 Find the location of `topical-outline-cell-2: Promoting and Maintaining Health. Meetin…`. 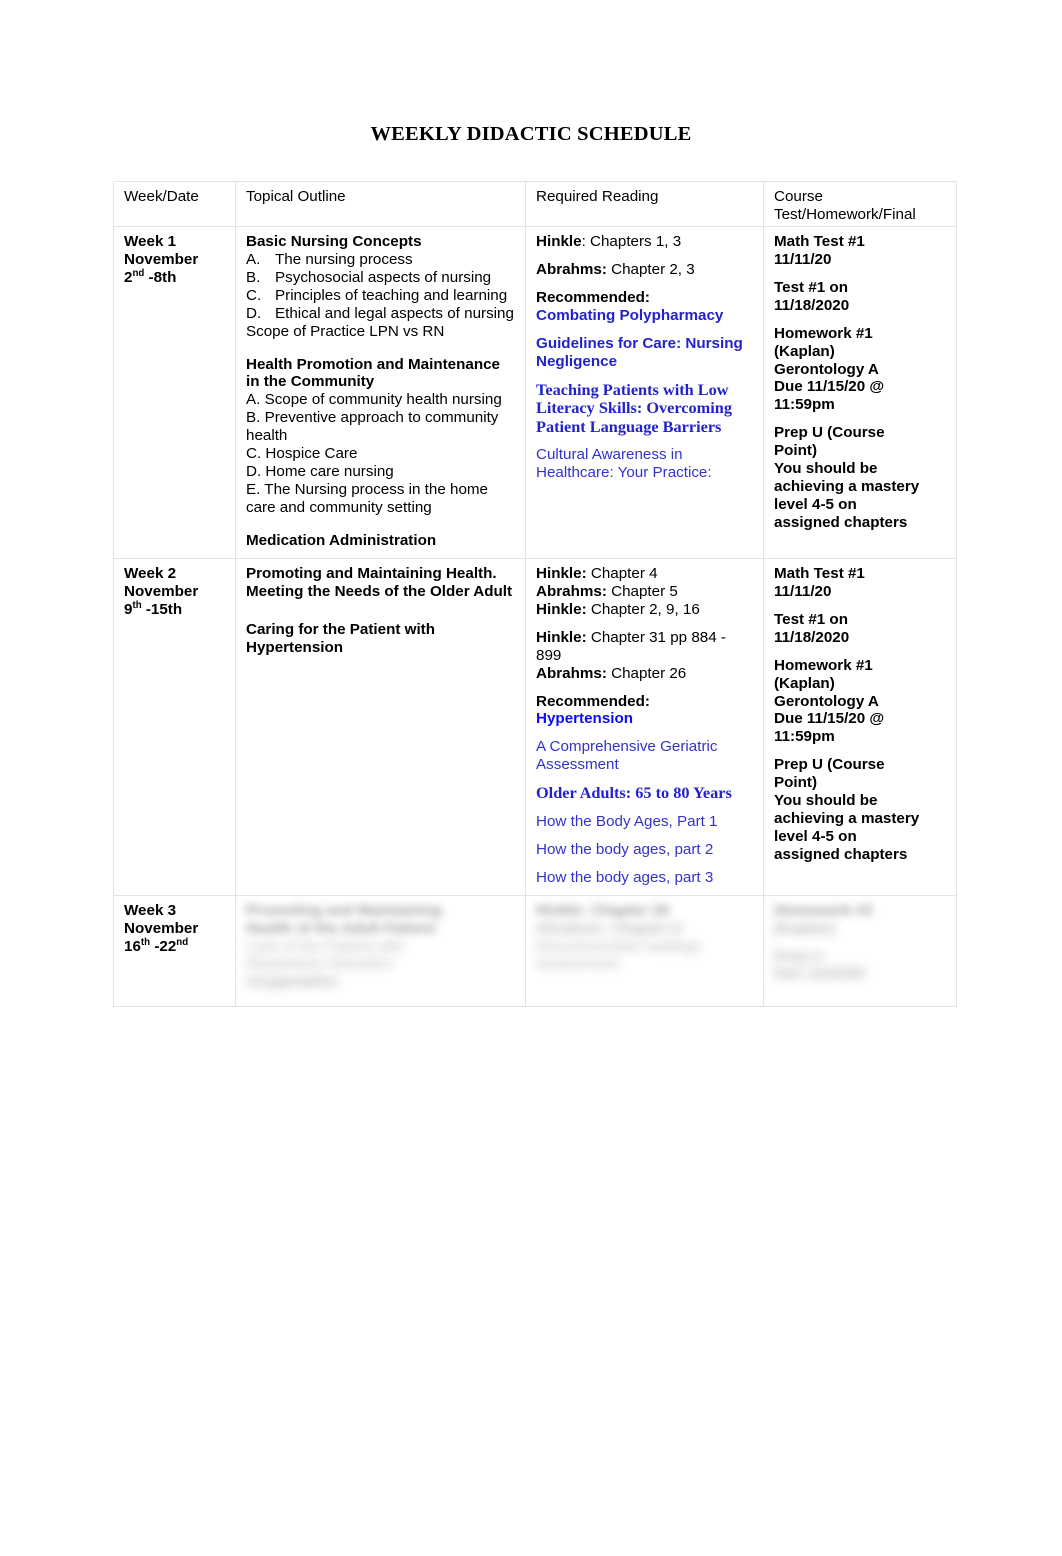

topical-outline-cell-2: Promoting and Maintaining Health. Meetin… is located at coordinates (380, 726).